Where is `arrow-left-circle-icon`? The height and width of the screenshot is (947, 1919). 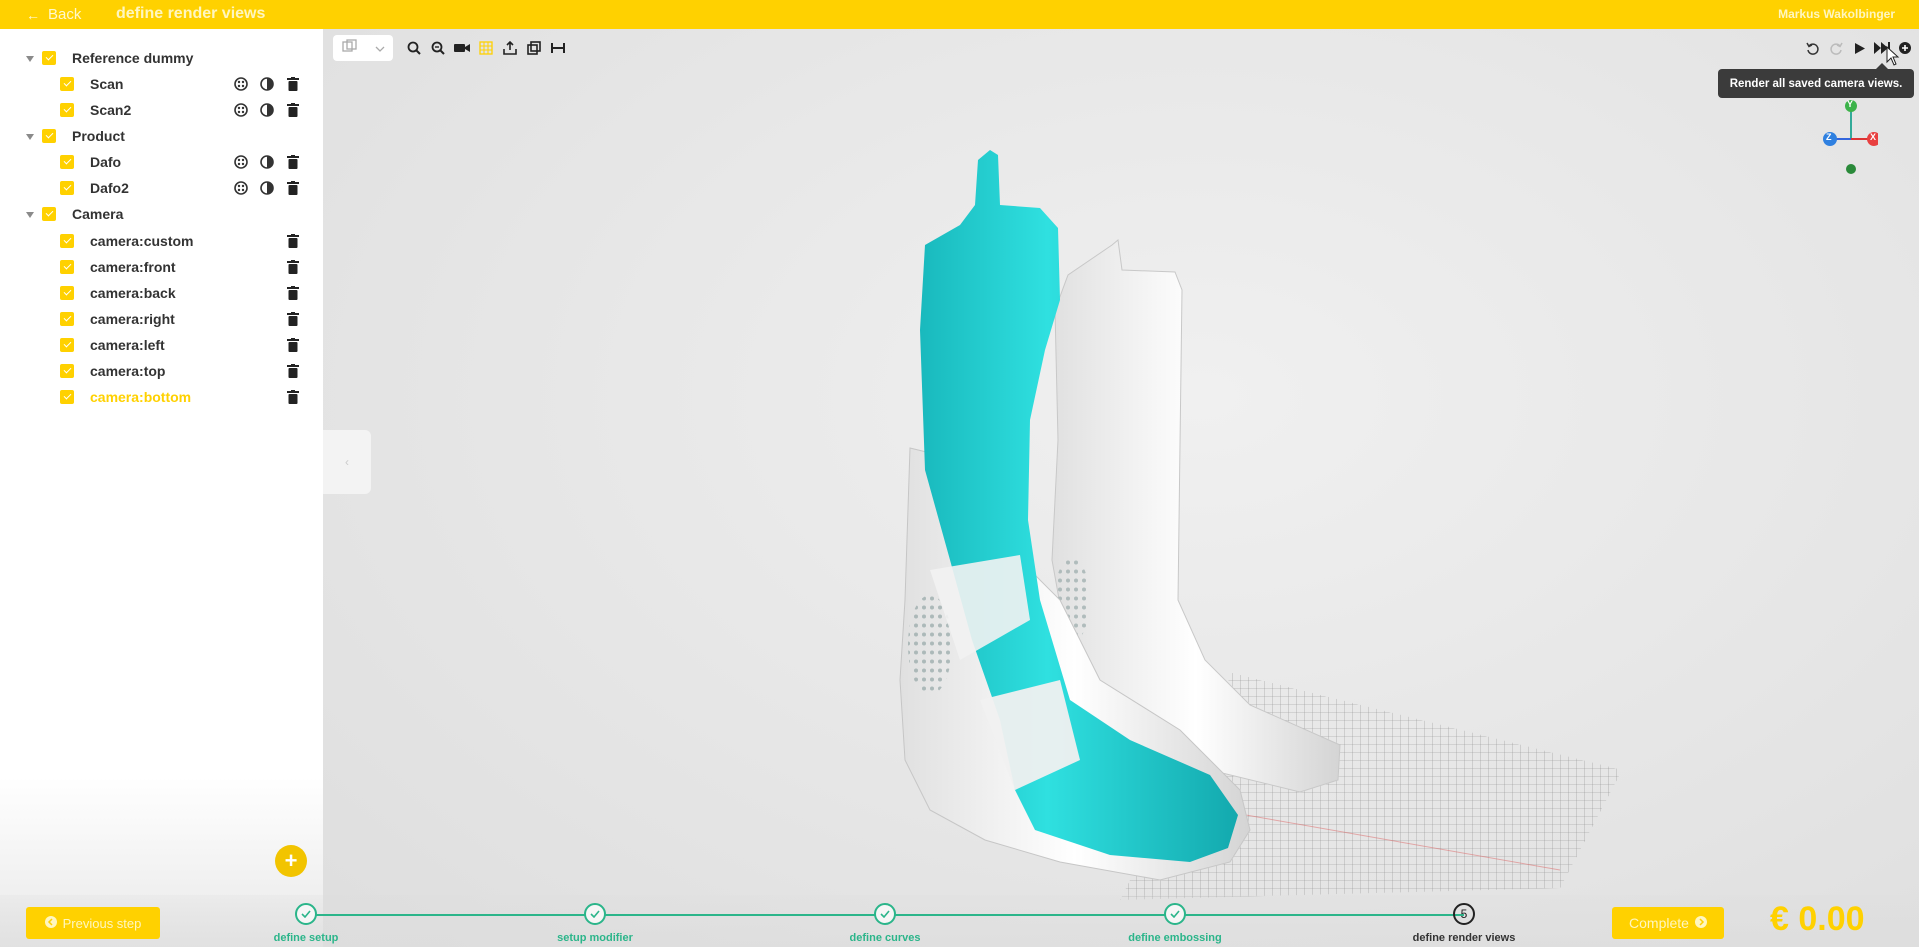
arrow-left-circle-icon is located at coordinates (50, 923).